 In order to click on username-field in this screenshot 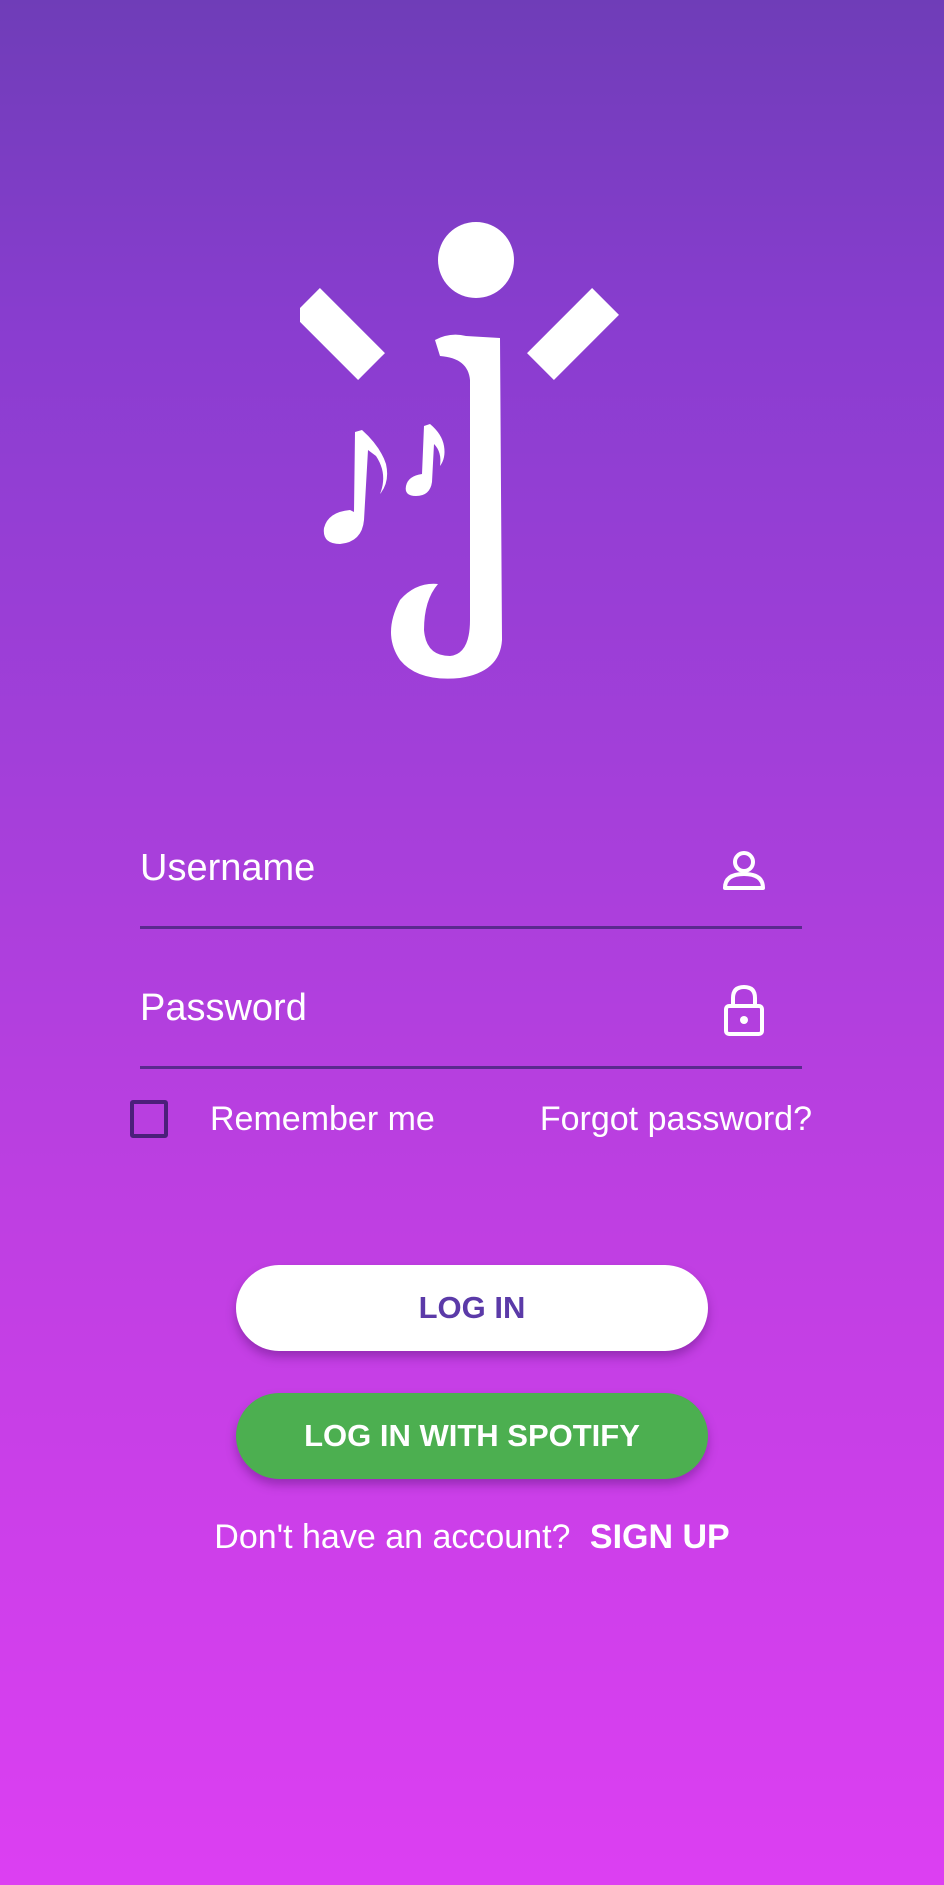, I will do `click(471, 877)`.